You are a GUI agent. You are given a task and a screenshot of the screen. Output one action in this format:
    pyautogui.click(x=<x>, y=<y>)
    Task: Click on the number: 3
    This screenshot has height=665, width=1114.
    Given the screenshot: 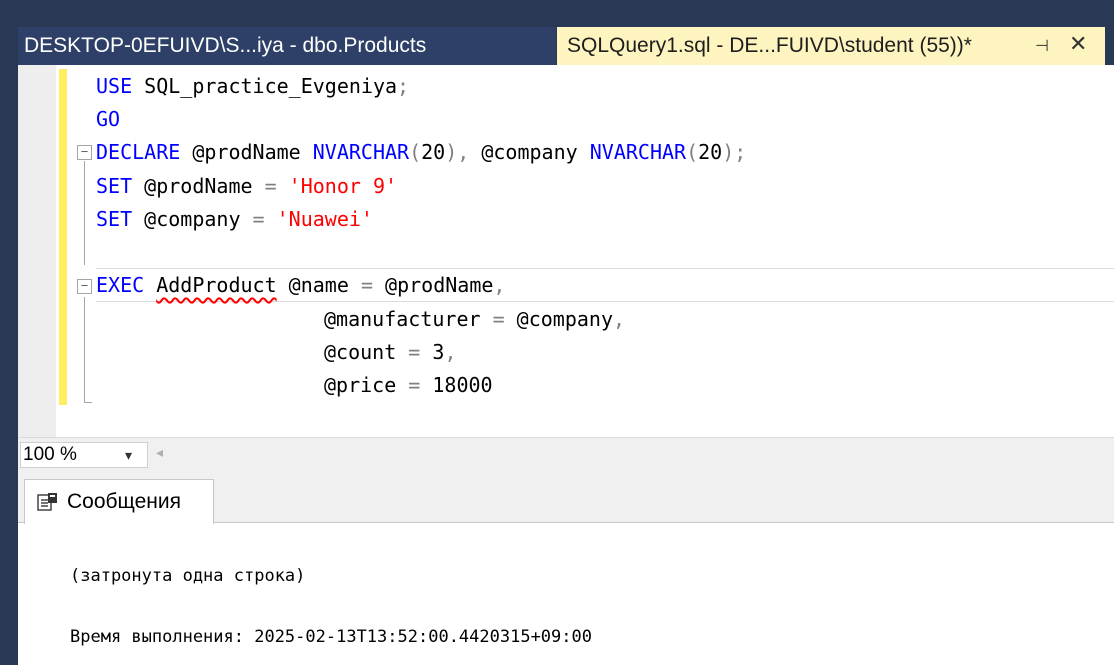 What is the action you would take?
    pyautogui.click(x=432, y=352)
    